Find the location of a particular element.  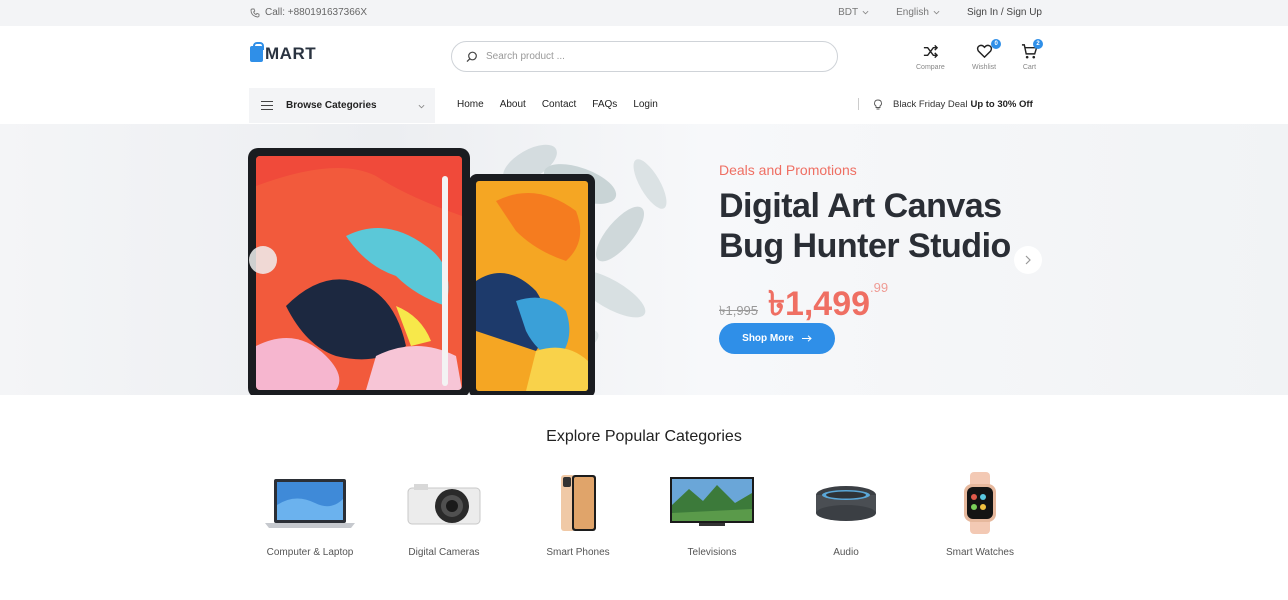

category-label: Digital Cameras is located at coordinates (444, 552).